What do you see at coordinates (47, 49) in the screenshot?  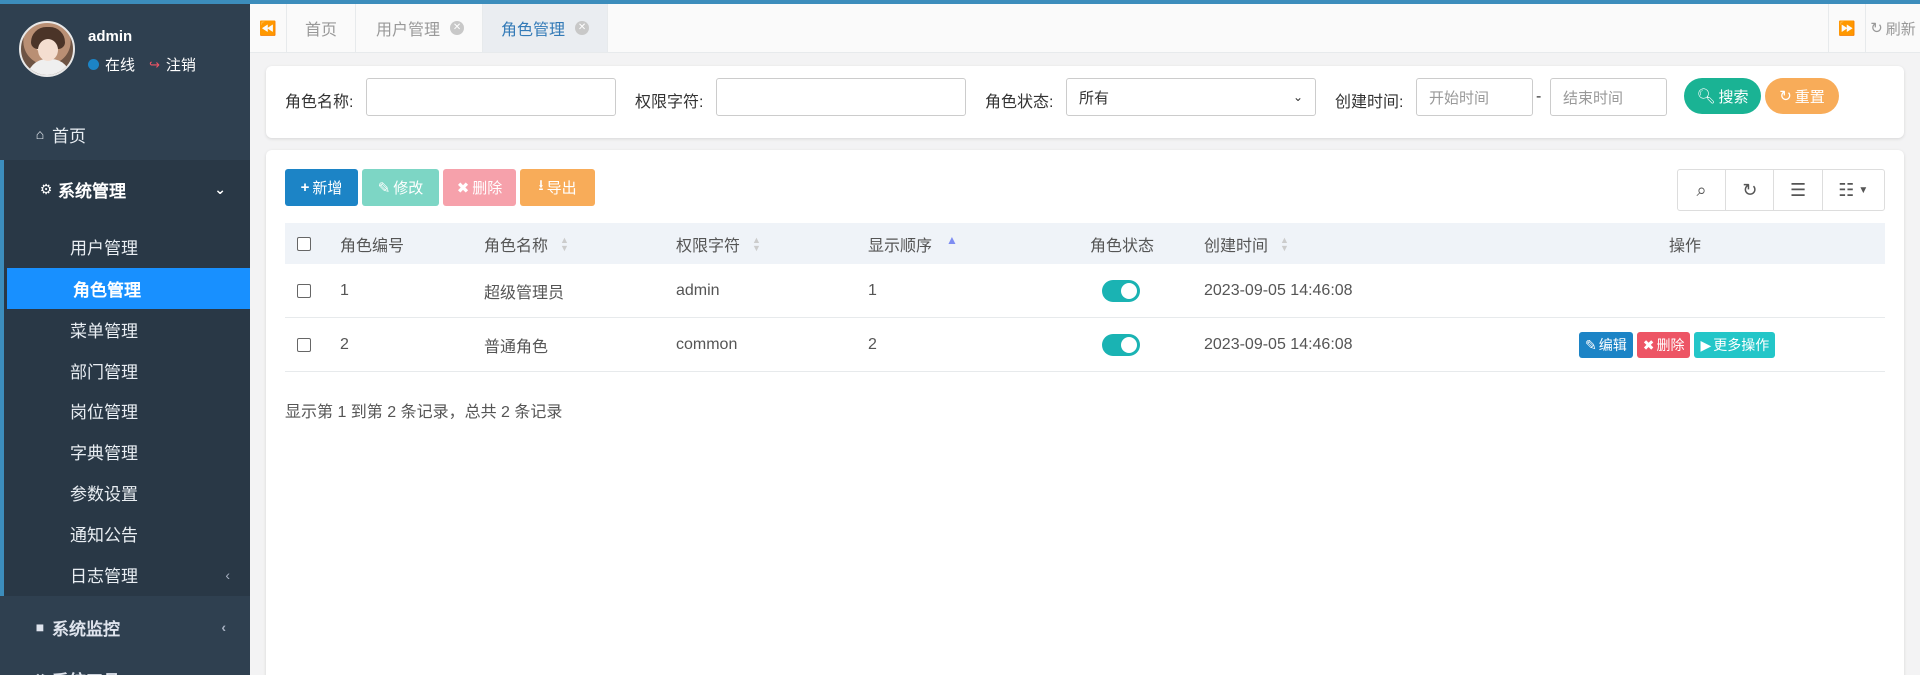 I see `avatar` at bounding box center [47, 49].